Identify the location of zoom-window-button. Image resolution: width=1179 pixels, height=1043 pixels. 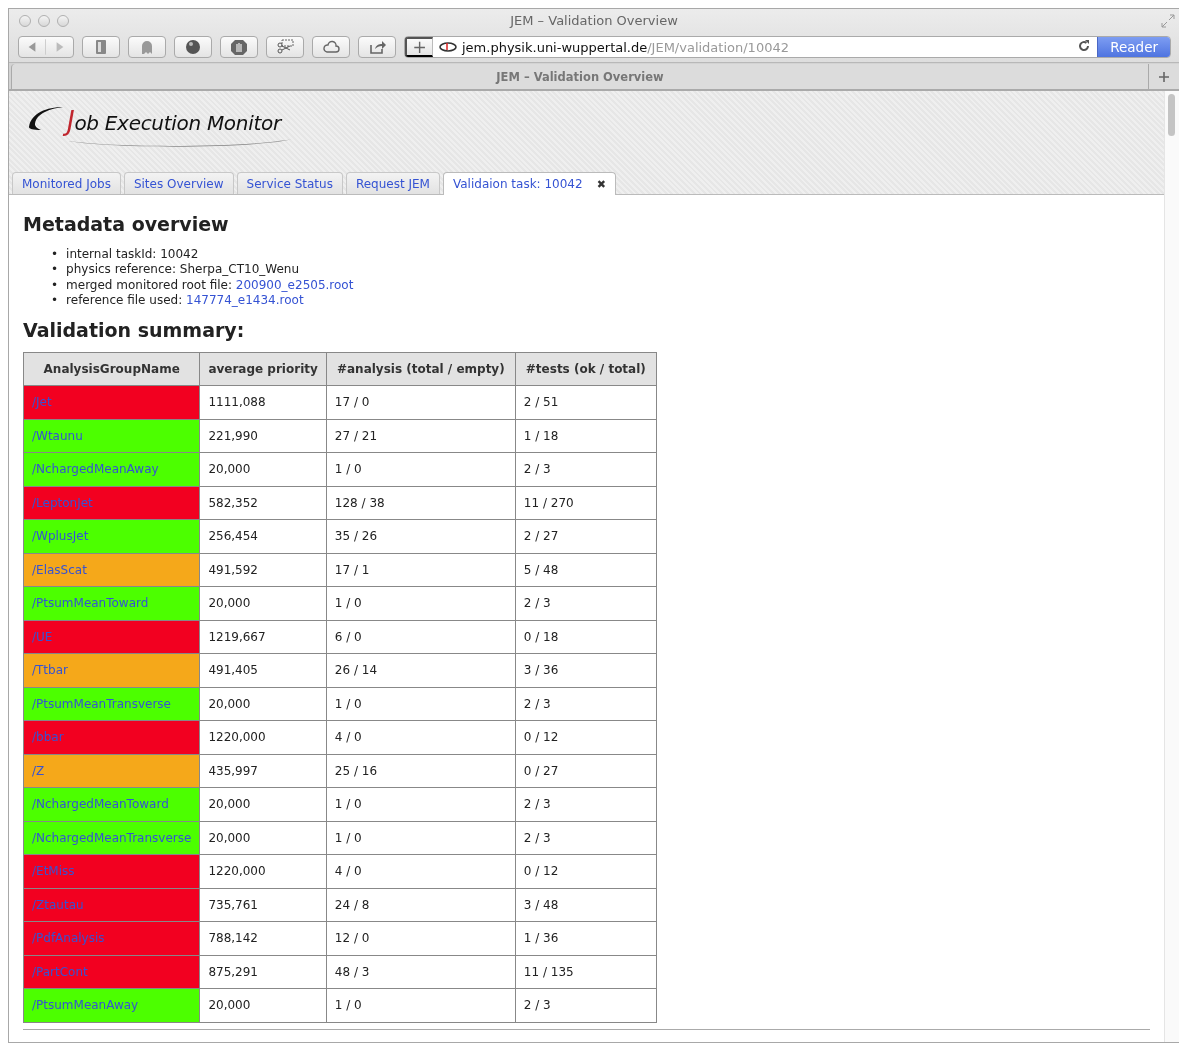
(63, 20).